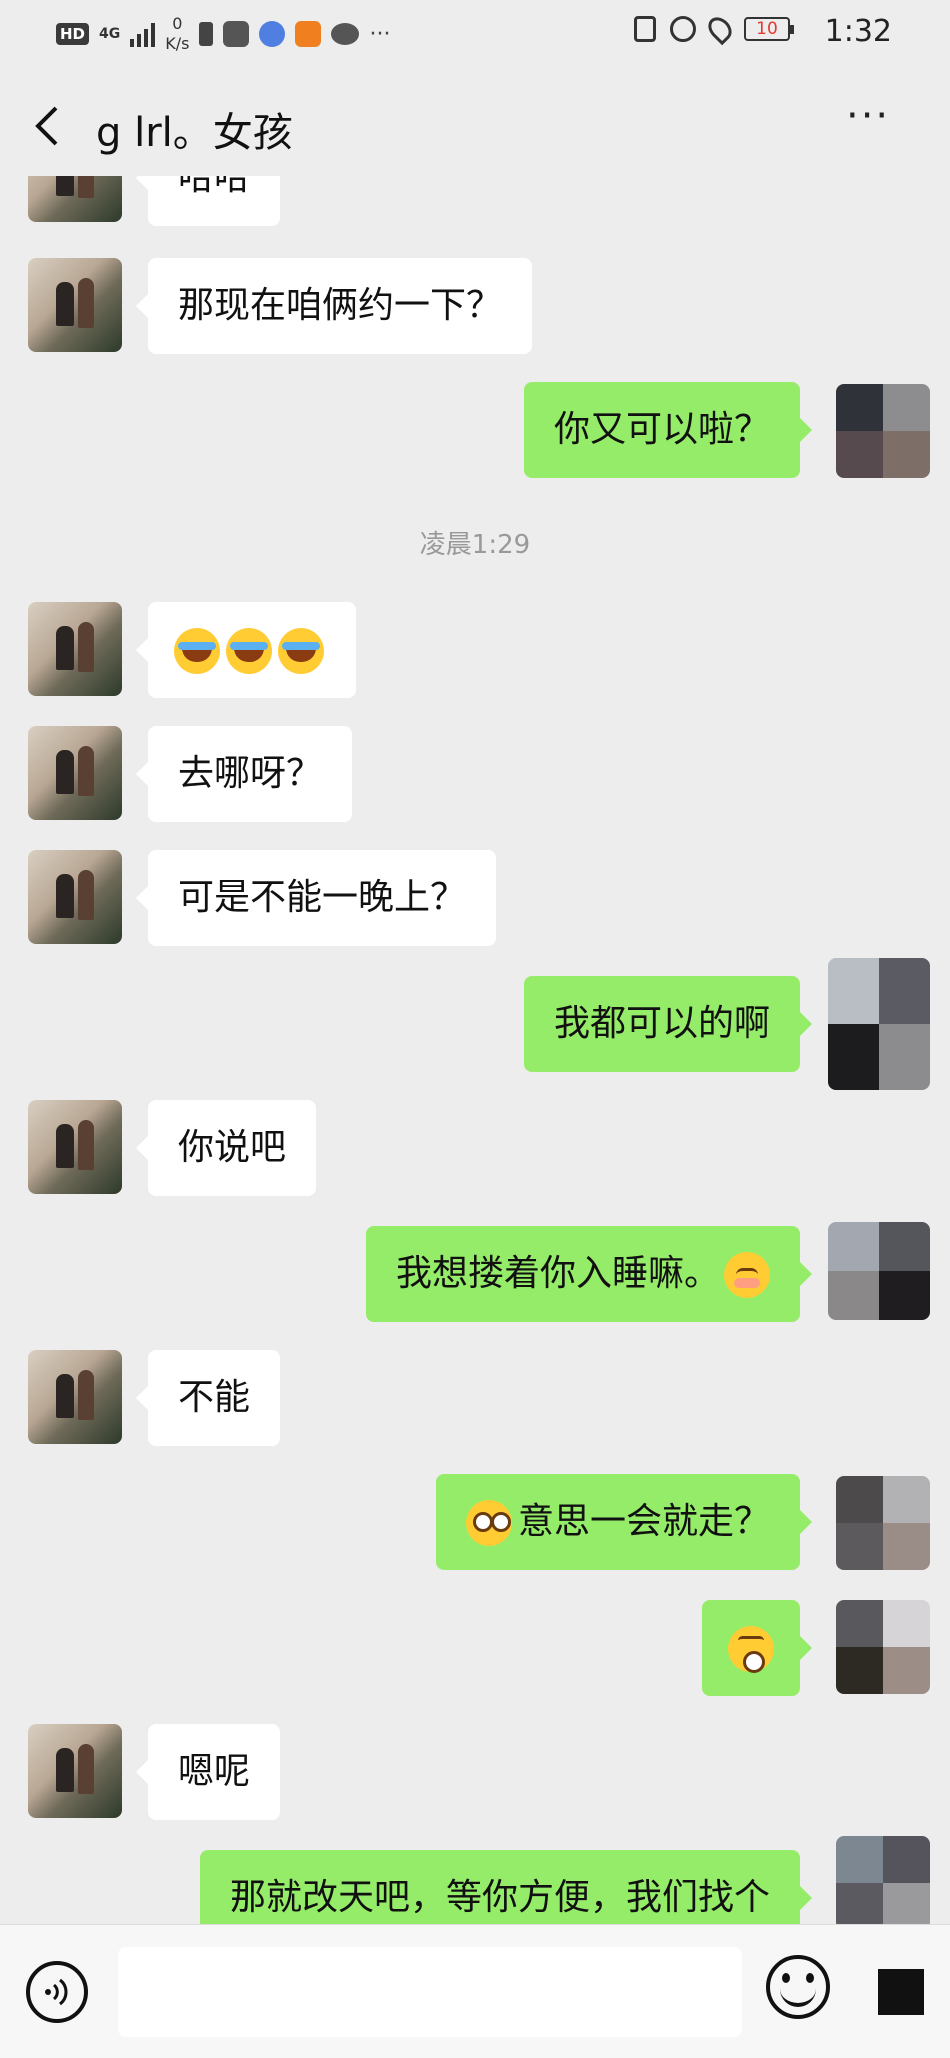 The height and width of the screenshot is (2058, 950). What do you see at coordinates (308, 34) in the screenshot?
I see `video-icon` at bounding box center [308, 34].